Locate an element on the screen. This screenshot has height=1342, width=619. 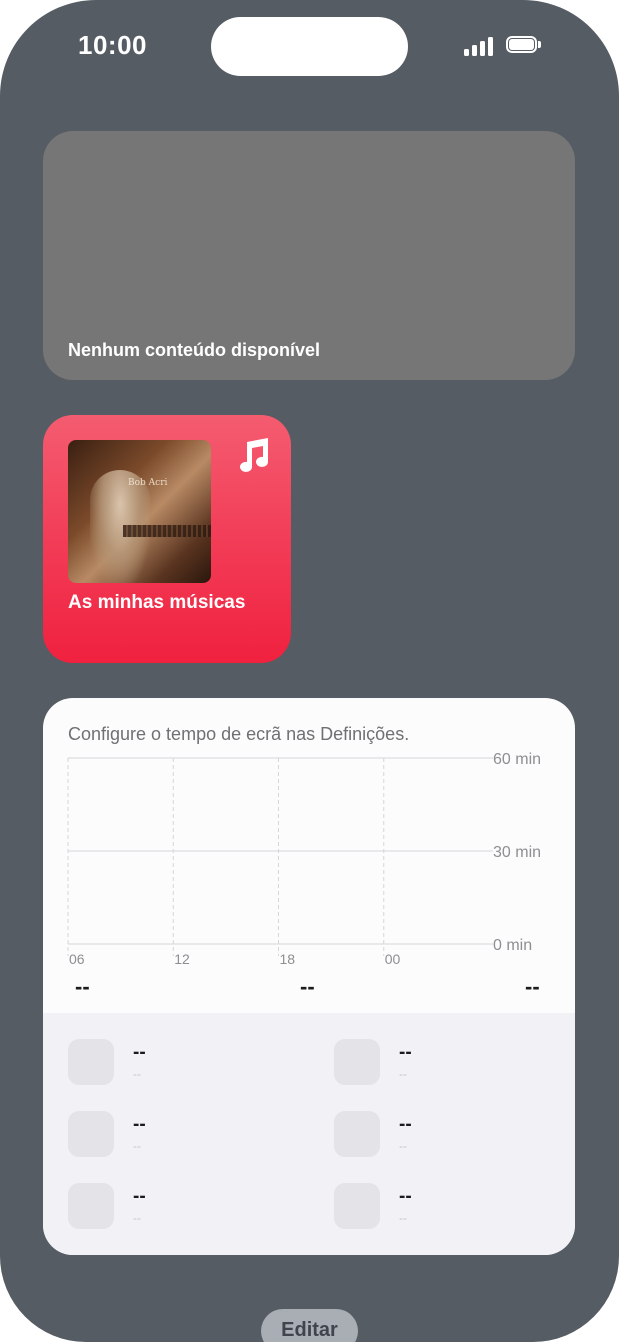
chart-y-tick-label: 60 min is located at coordinates (517, 759).